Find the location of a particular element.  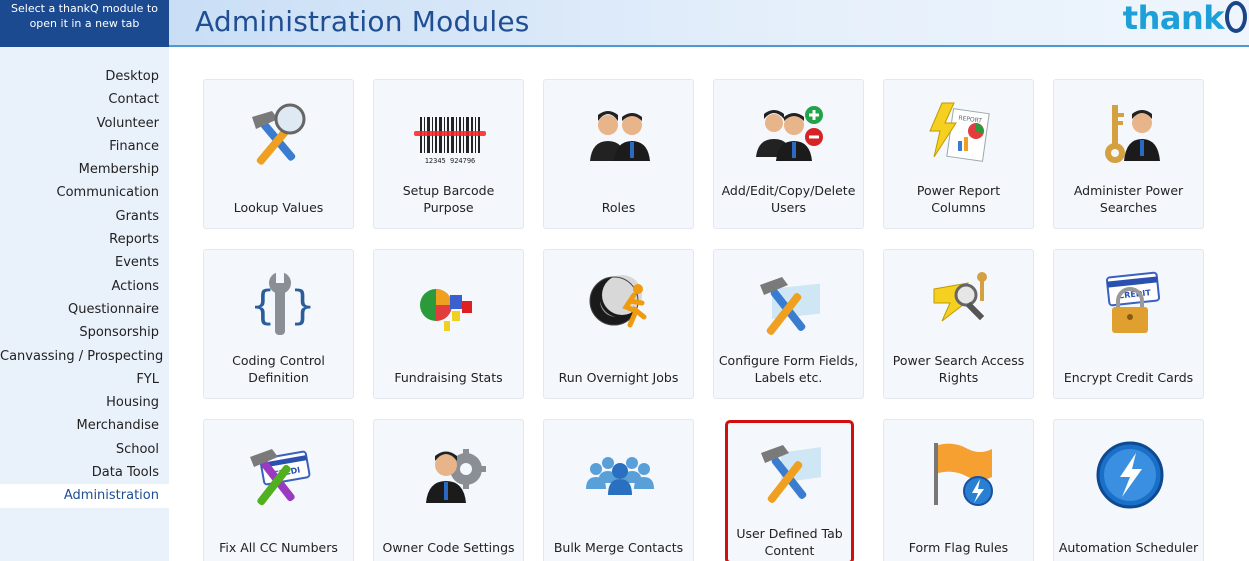

stats-chart-icon is located at coordinates (446, 310).